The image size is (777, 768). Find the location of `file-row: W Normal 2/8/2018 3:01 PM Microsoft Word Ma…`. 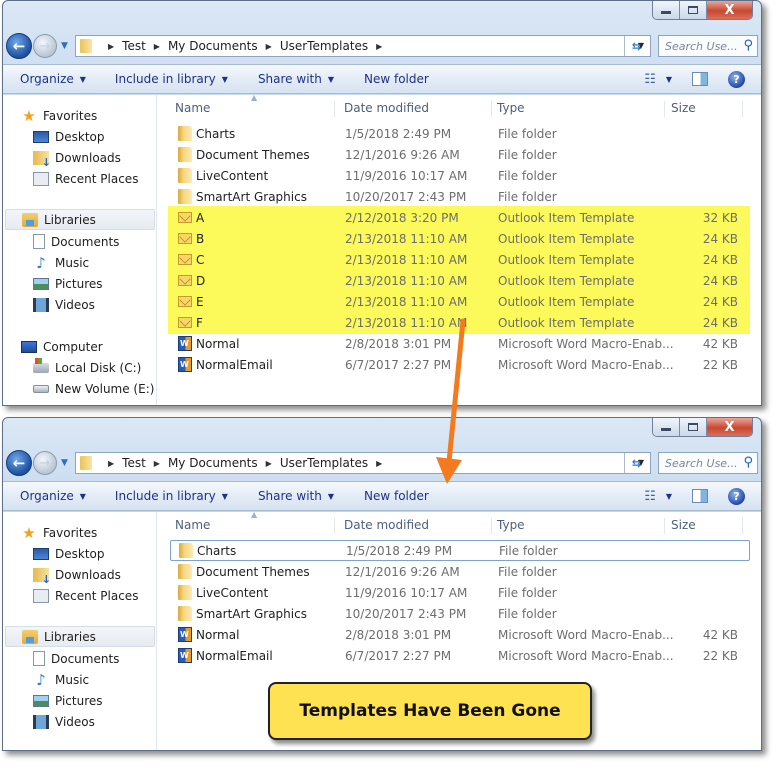

file-row: W Normal 2/8/2018 3:01 PM Microsoft Word Ma… is located at coordinates (460, 343).